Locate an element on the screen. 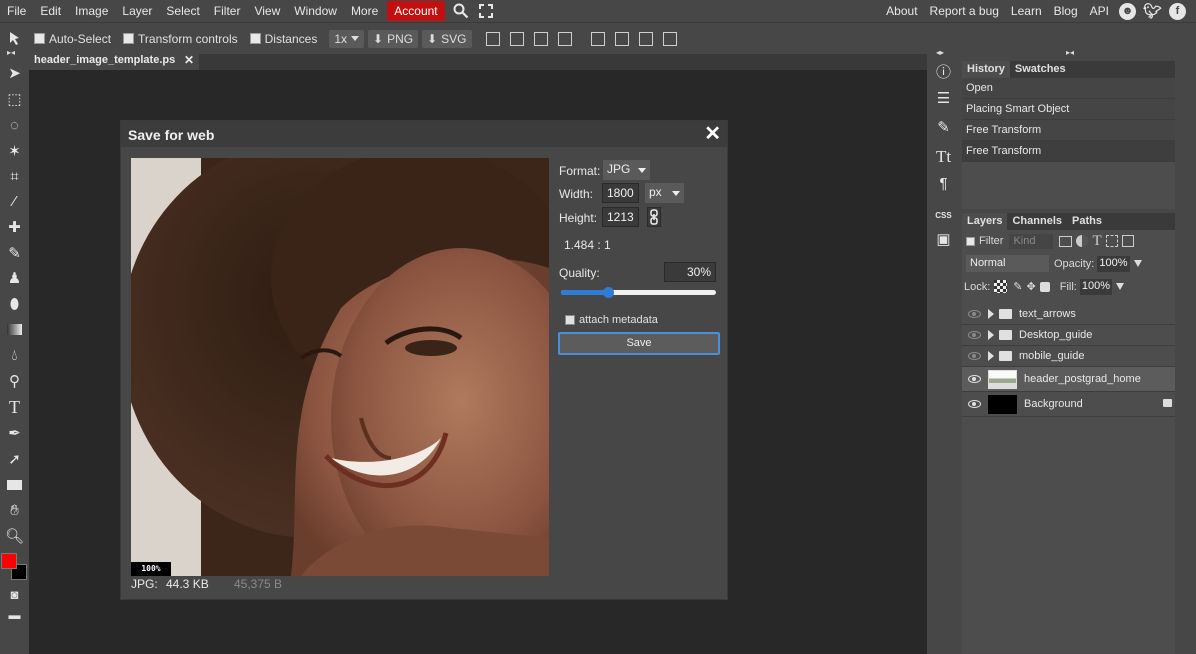 This screenshot has width=1196, height=654. healing-brush-icon: ✚ is located at coordinates (14, 227).